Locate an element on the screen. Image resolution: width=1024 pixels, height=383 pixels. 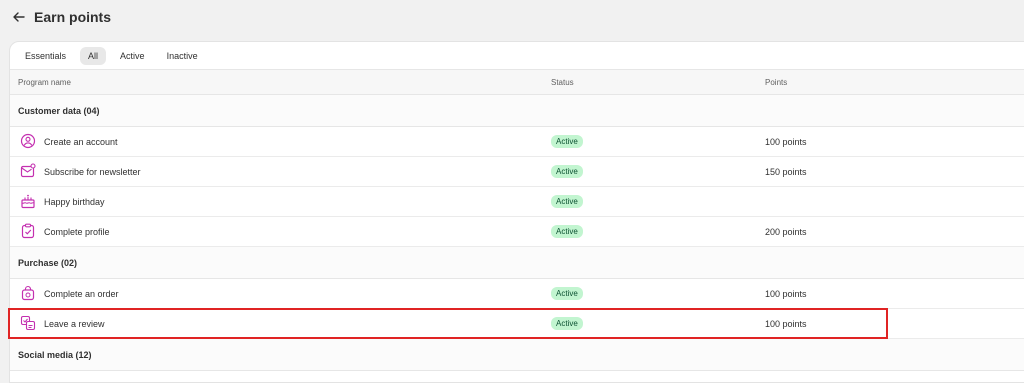
cake-icon is located at coordinates (28, 201).